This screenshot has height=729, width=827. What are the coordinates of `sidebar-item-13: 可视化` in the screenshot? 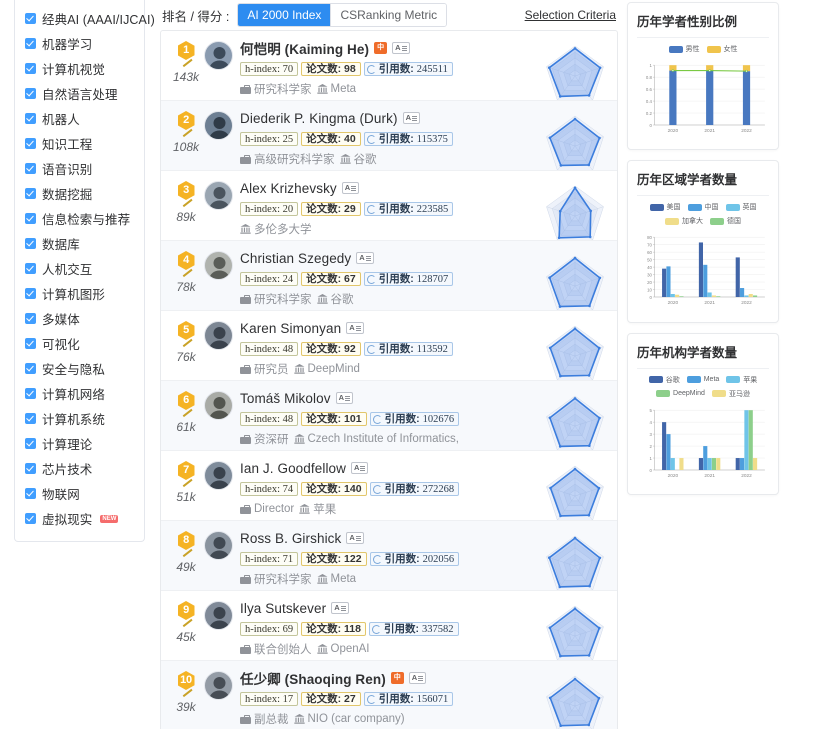 It's located at (79, 343).